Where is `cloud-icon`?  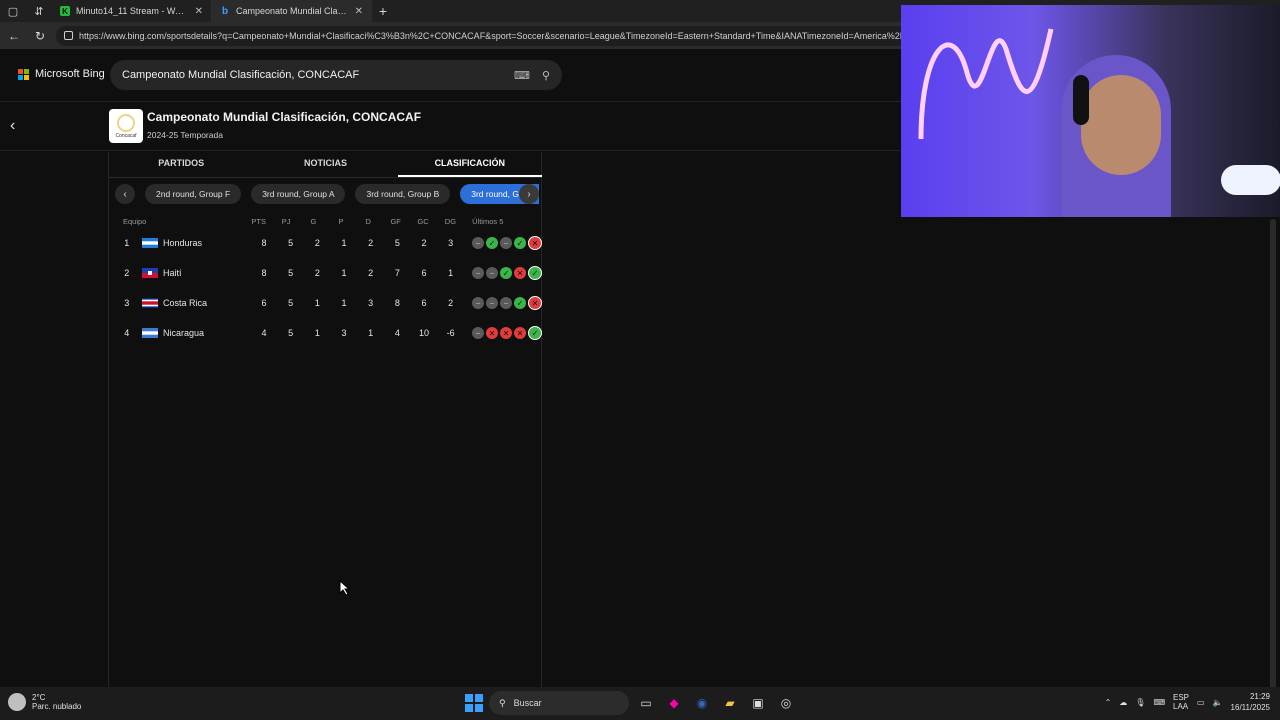
cloud-icon is located at coordinates (17, 702).